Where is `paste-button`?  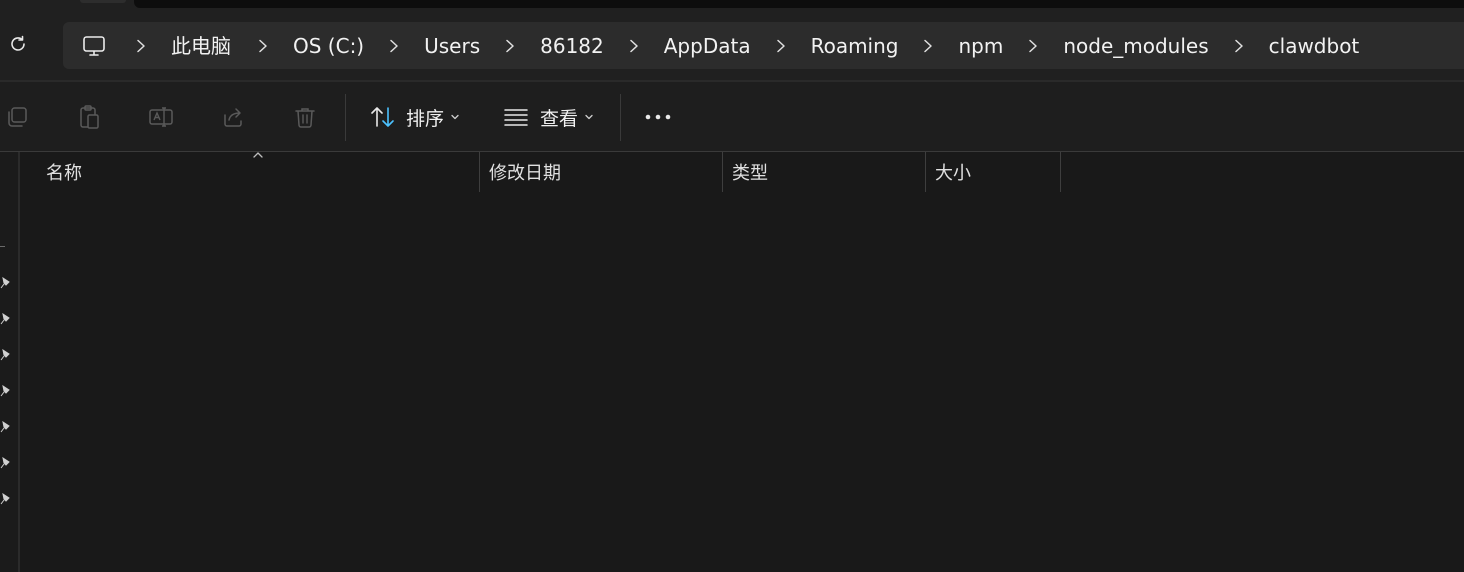
paste-button is located at coordinates (89, 117).